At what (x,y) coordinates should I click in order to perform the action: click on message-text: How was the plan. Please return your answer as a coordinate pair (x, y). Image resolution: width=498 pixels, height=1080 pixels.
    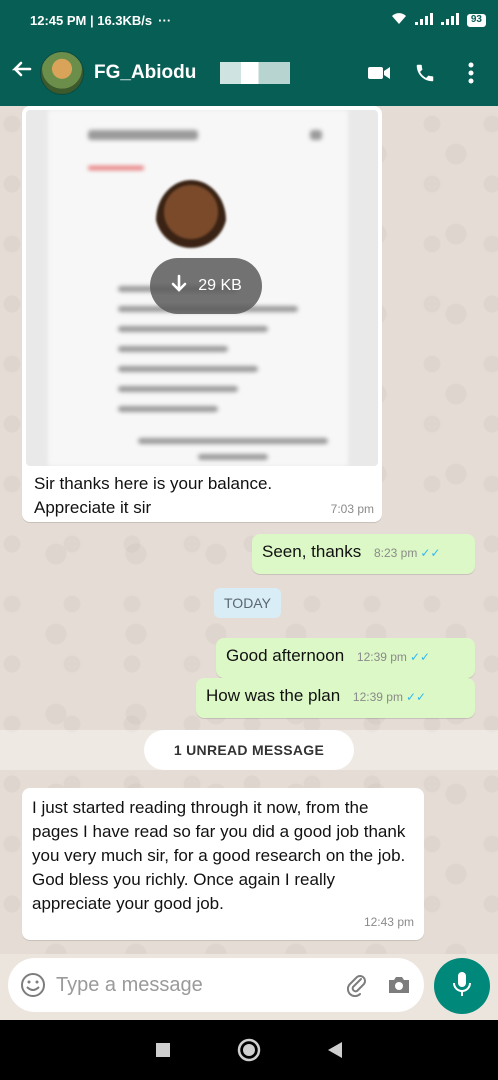
    Looking at the image, I should click on (273, 695).